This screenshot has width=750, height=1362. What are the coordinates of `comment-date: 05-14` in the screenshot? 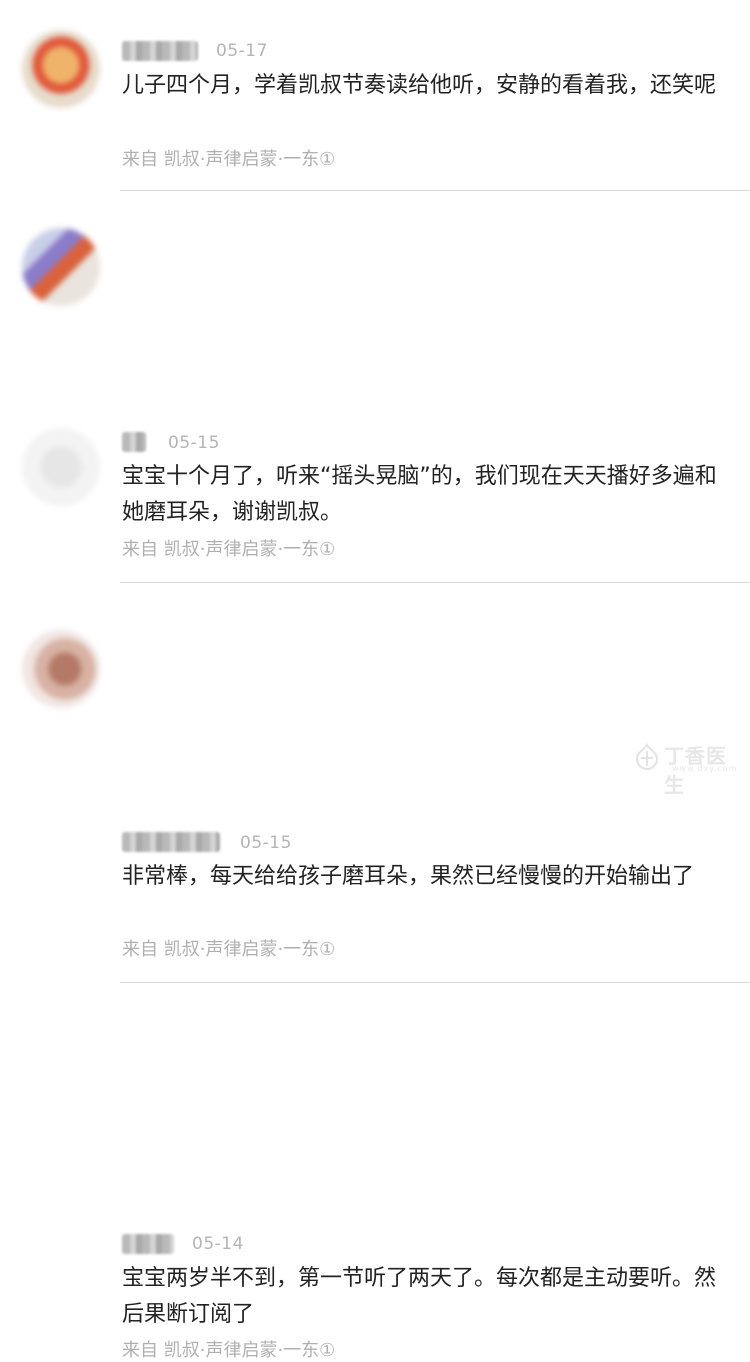 It's located at (218, 1244).